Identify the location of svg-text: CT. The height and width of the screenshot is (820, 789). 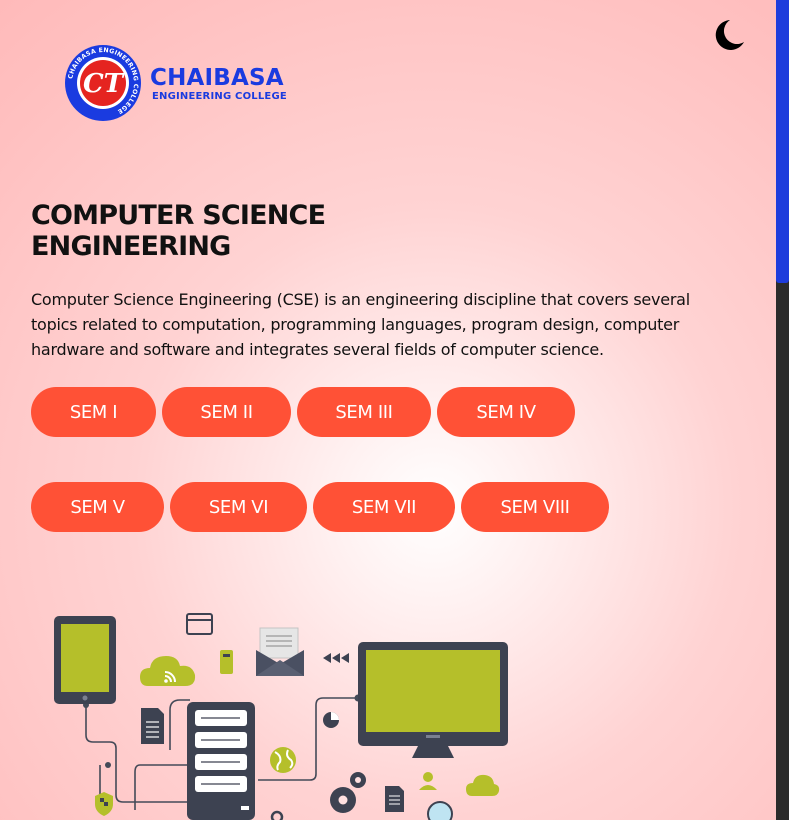
(104, 84).